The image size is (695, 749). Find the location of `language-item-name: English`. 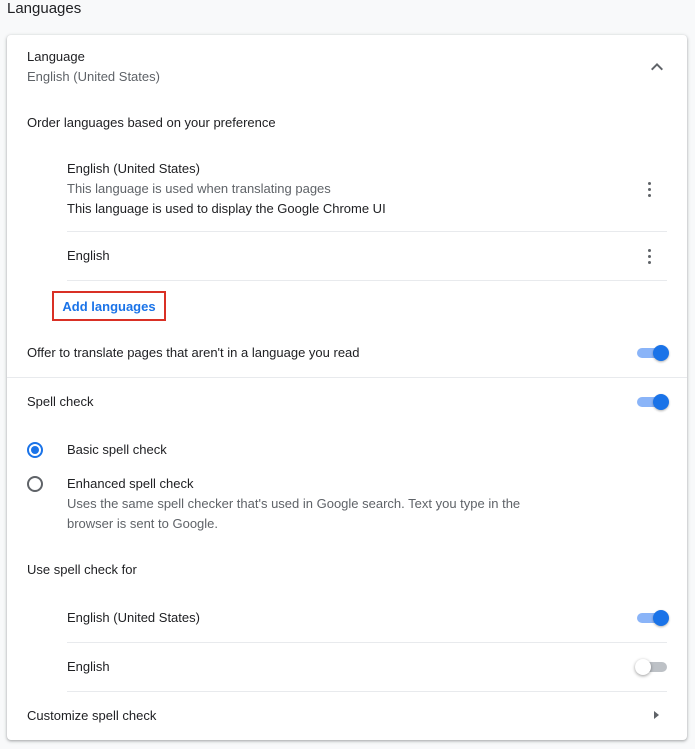

language-item-name: English is located at coordinates (88, 255).